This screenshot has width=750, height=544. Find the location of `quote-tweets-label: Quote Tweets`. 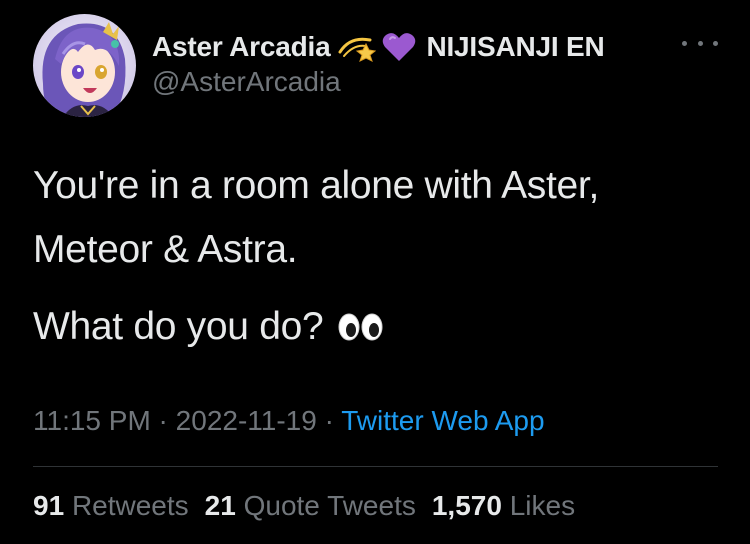

quote-tweets-label: Quote Tweets is located at coordinates (329, 505).